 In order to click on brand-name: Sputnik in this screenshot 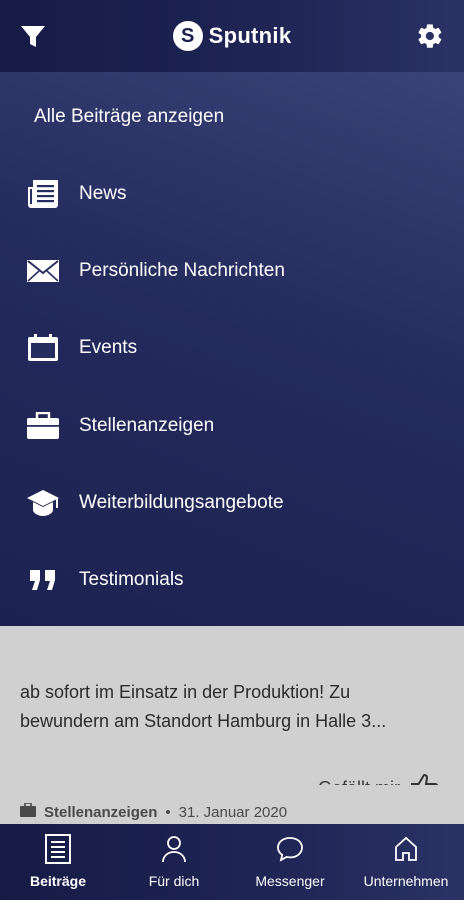, I will do `click(250, 35)`.